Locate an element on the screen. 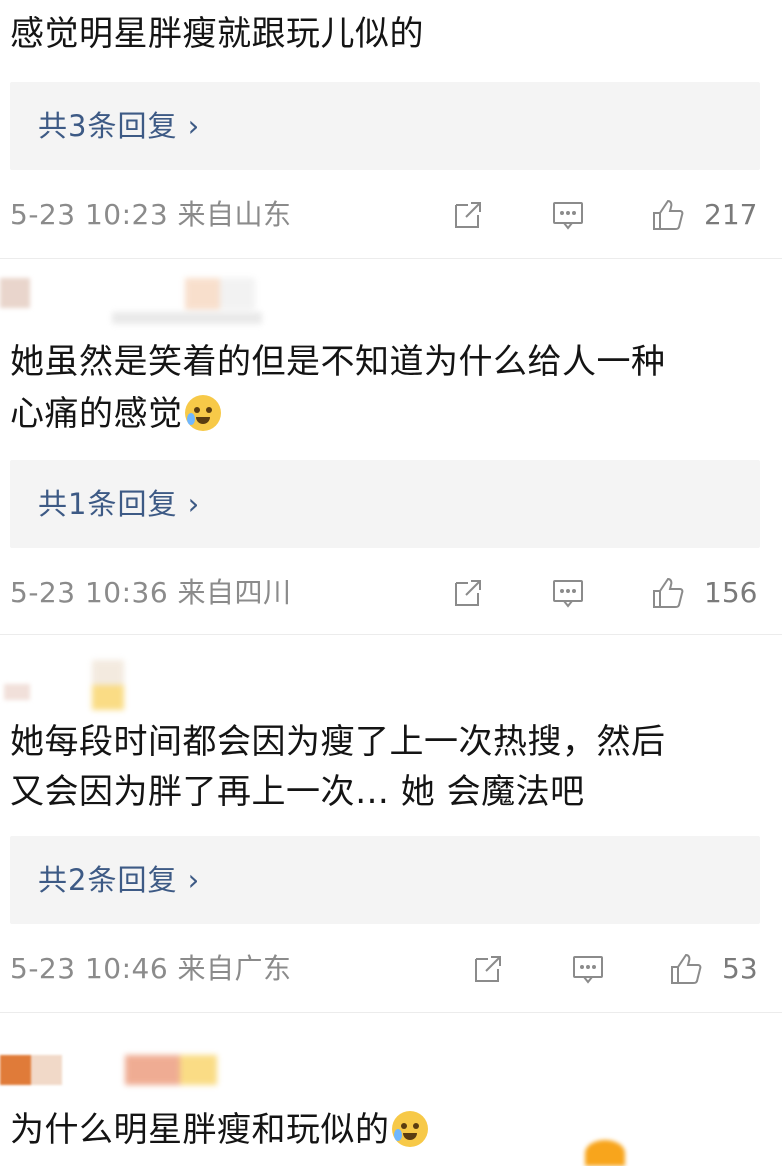 This screenshot has height=1166, width=782. timestamp-location: 5-23 10:36 来自四川 is located at coordinates (151, 592).